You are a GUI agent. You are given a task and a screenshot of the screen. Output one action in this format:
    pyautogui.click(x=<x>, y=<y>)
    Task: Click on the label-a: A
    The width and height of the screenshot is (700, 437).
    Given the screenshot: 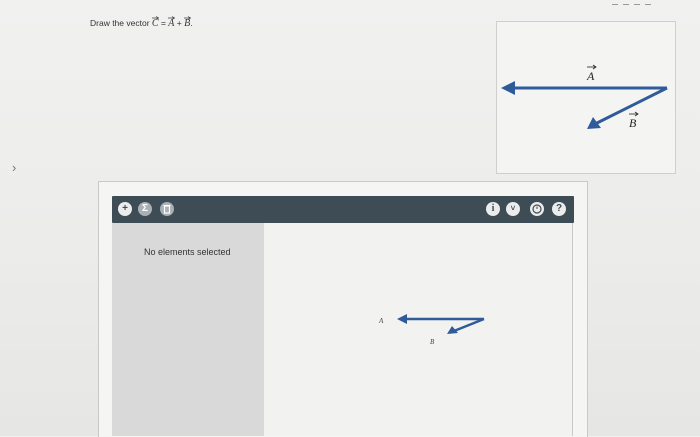 What is the action you would take?
    pyautogui.click(x=590, y=76)
    